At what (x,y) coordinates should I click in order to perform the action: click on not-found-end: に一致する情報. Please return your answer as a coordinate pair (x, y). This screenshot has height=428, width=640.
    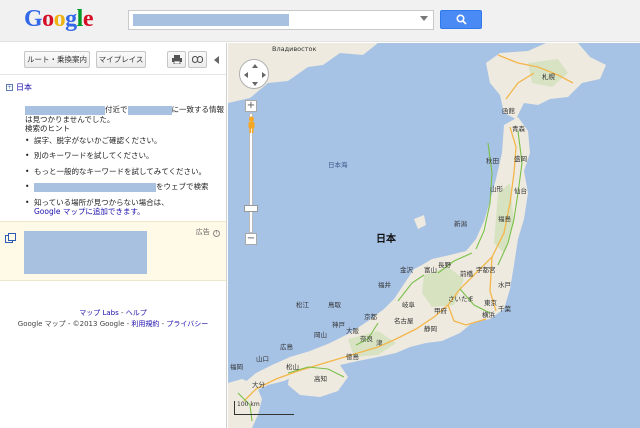
    Looking at the image, I should click on (198, 109).